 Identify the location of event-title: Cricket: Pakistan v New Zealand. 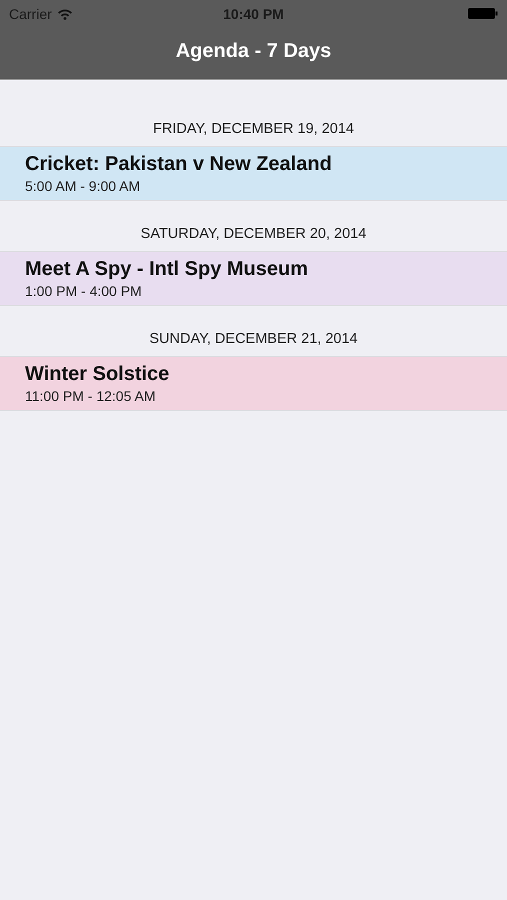
(178, 164).